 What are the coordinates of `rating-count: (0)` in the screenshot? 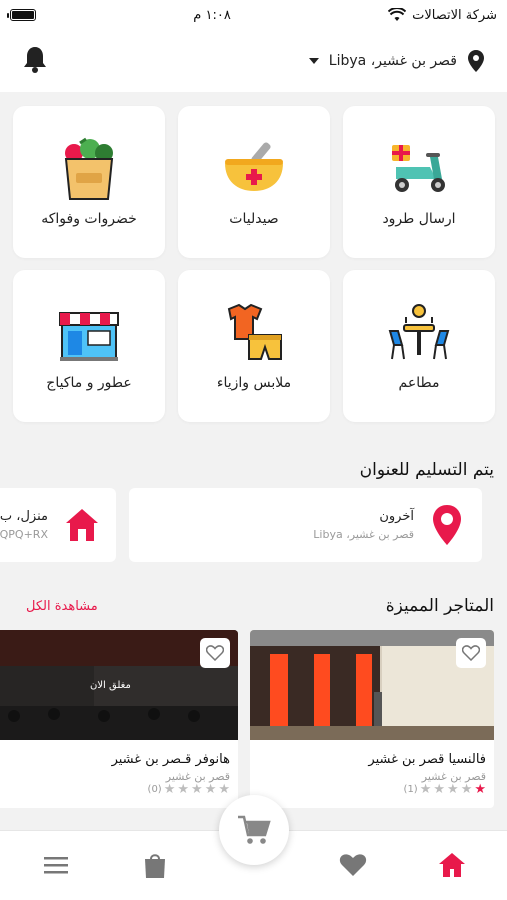 It's located at (154, 789).